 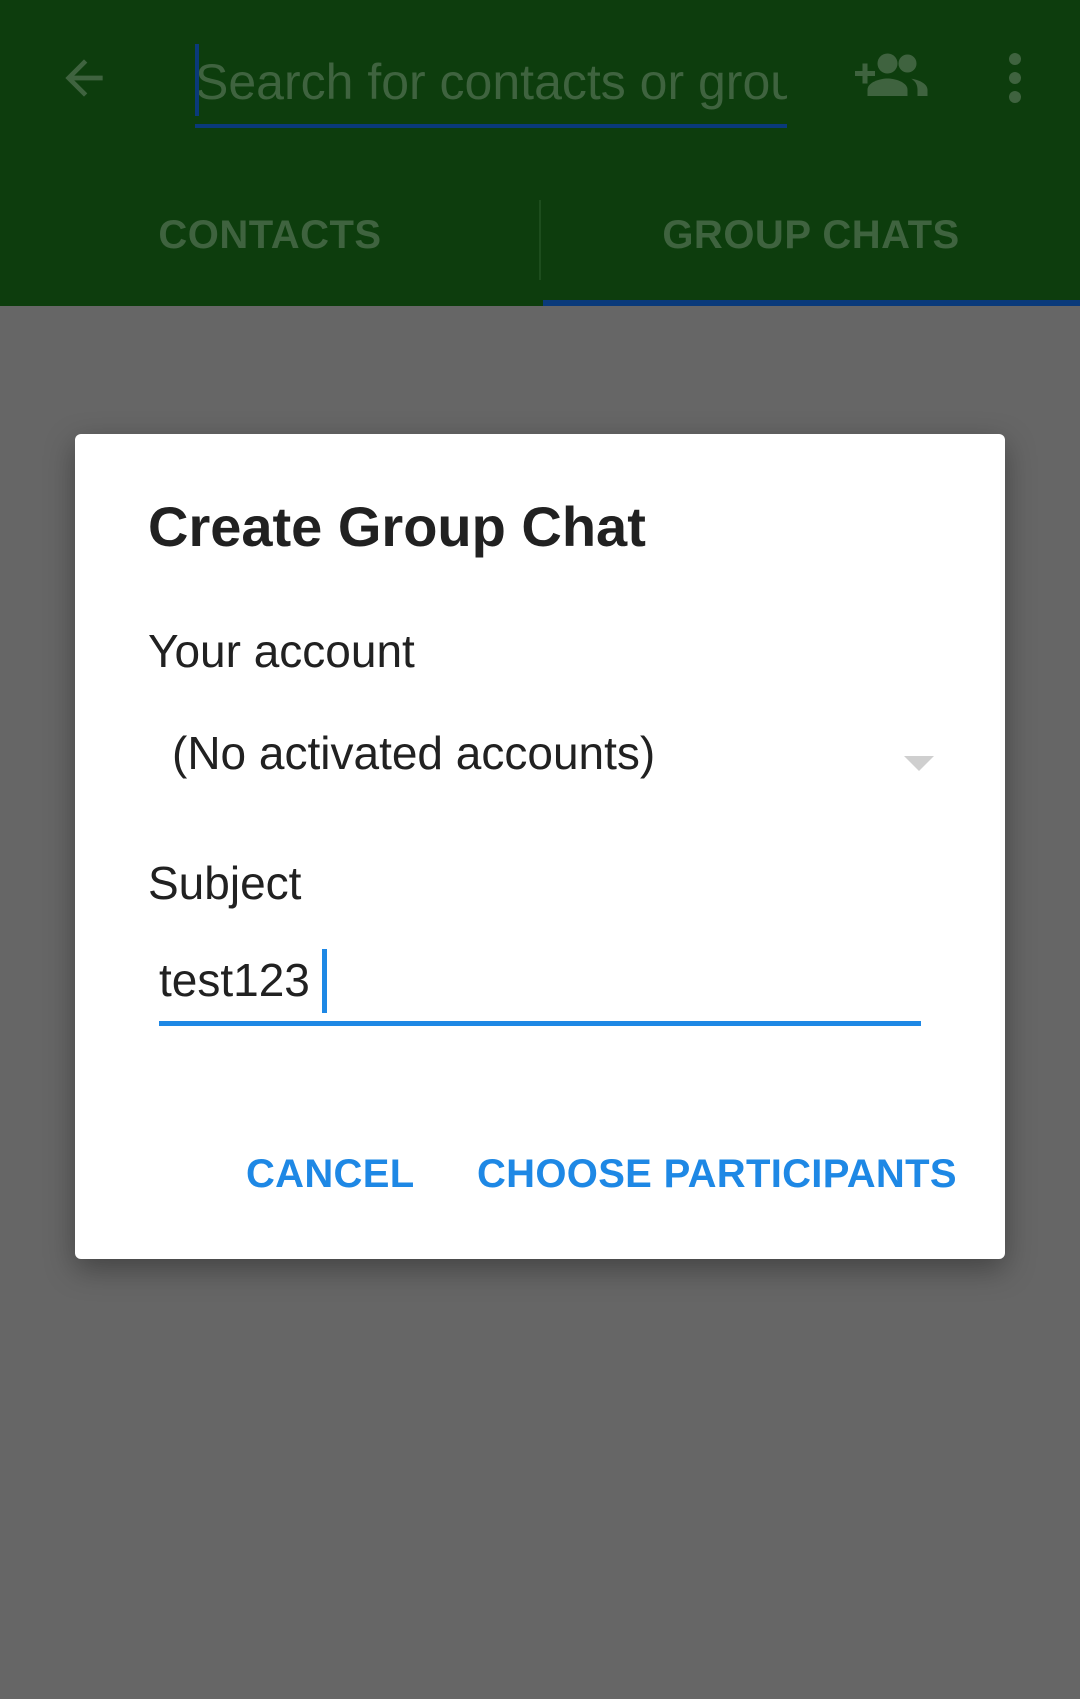 What do you see at coordinates (811, 235) in the screenshot?
I see `tab-group-chats: GROUP CHATS` at bounding box center [811, 235].